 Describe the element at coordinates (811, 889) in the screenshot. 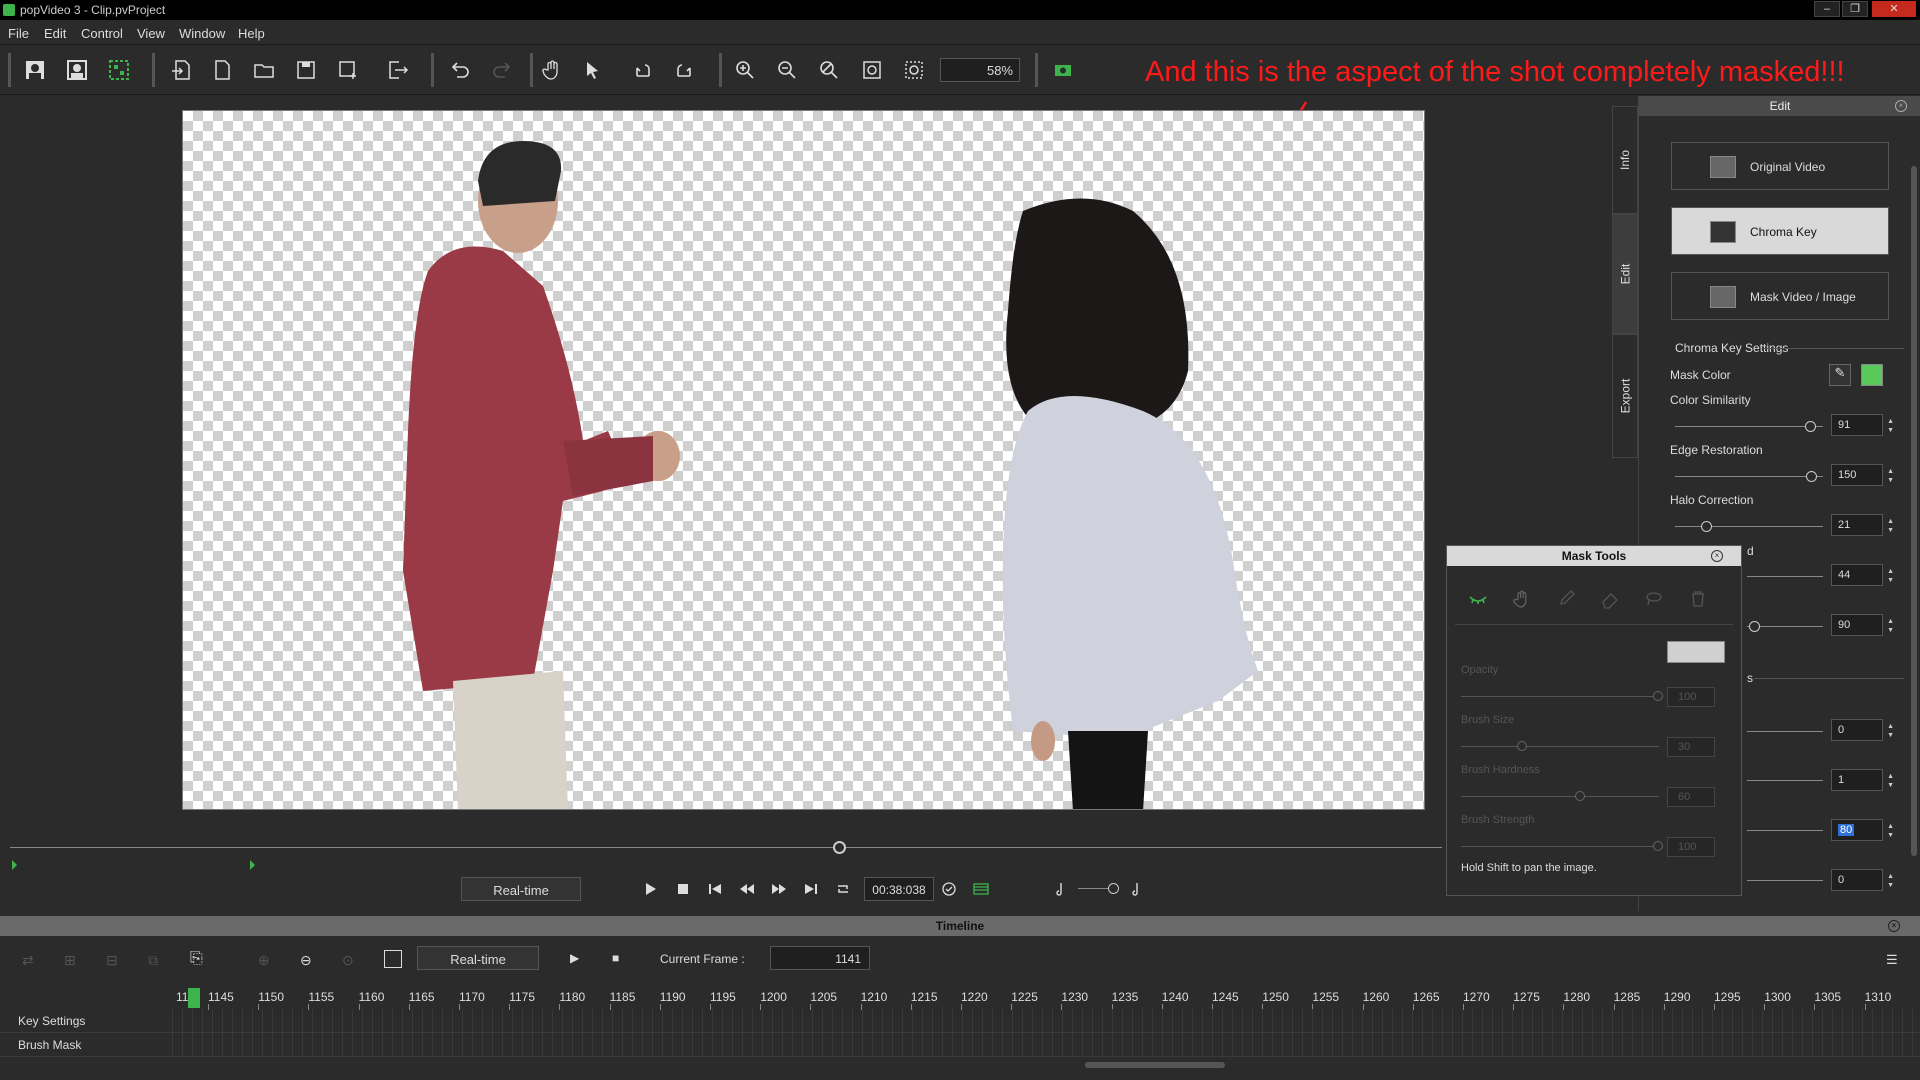

I see `go-to-end-button` at that location.